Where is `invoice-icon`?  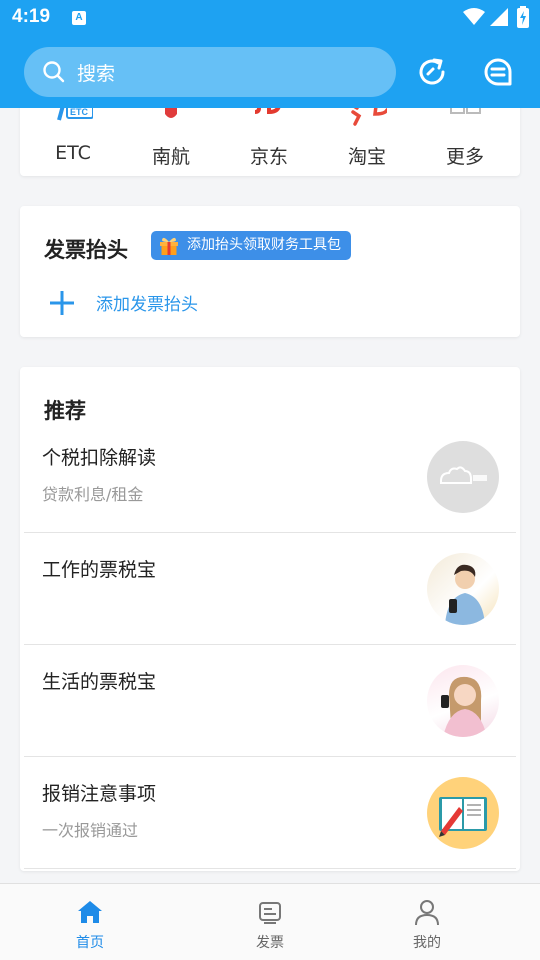 invoice-icon is located at coordinates (270, 913).